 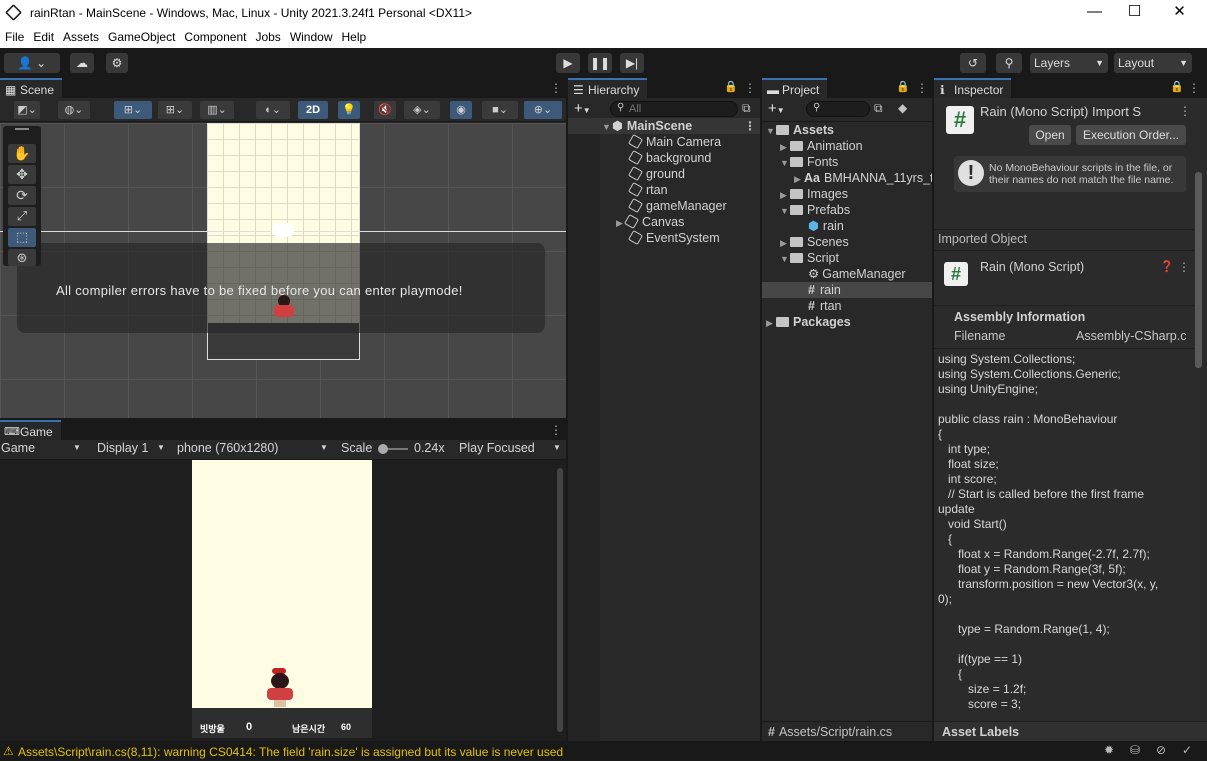 What do you see at coordinates (1198, 270) in the screenshot?
I see `scrollbar-thumb` at bounding box center [1198, 270].